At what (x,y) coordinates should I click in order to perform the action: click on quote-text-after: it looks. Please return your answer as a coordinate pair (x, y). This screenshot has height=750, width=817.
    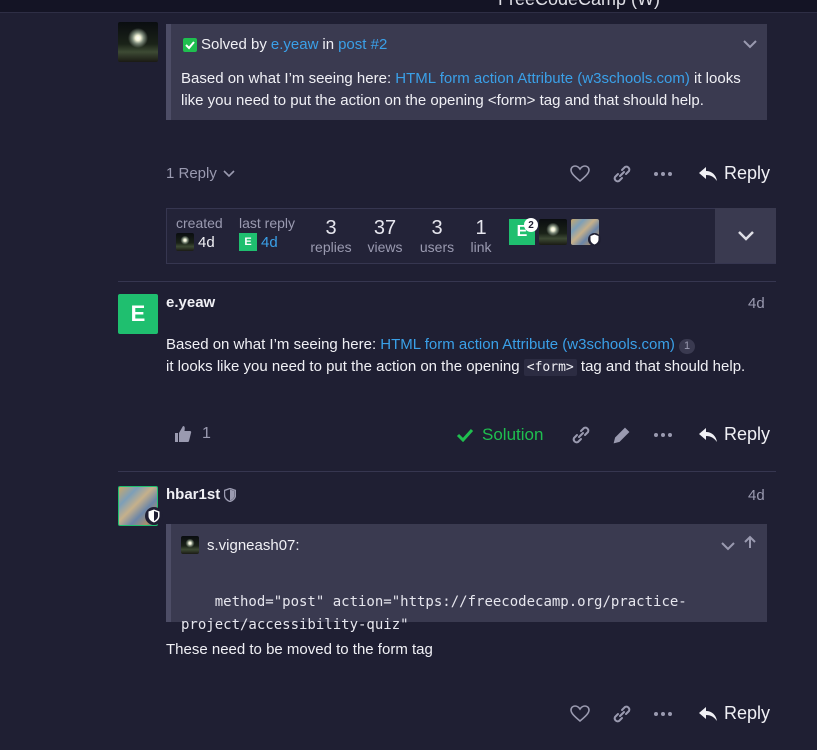
    Looking at the image, I should click on (717, 78).